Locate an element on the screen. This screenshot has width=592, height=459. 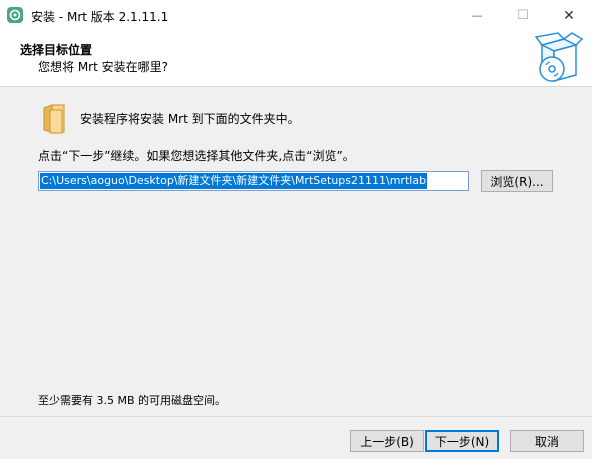
maximize-icon: ☐ is located at coordinates (523, 15).